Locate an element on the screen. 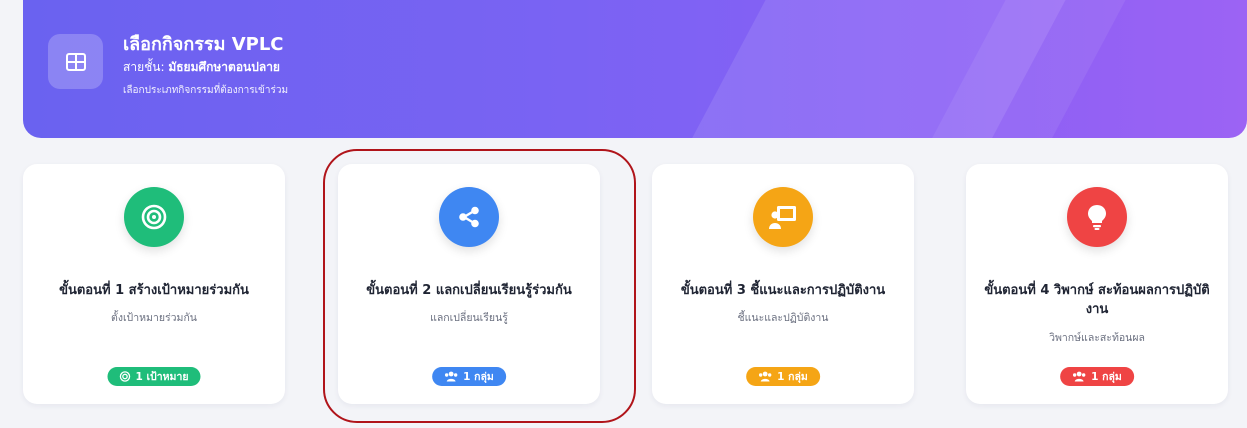 The height and width of the screenshot is (428, 1247). lightbulb-icon is located at coordinates (1097, 217).